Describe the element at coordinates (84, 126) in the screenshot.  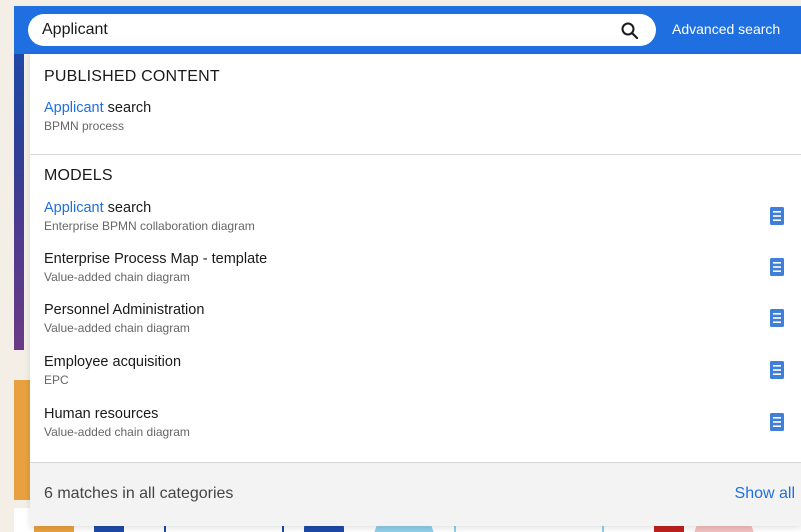
I see `result-type: BPMN process` at that location.